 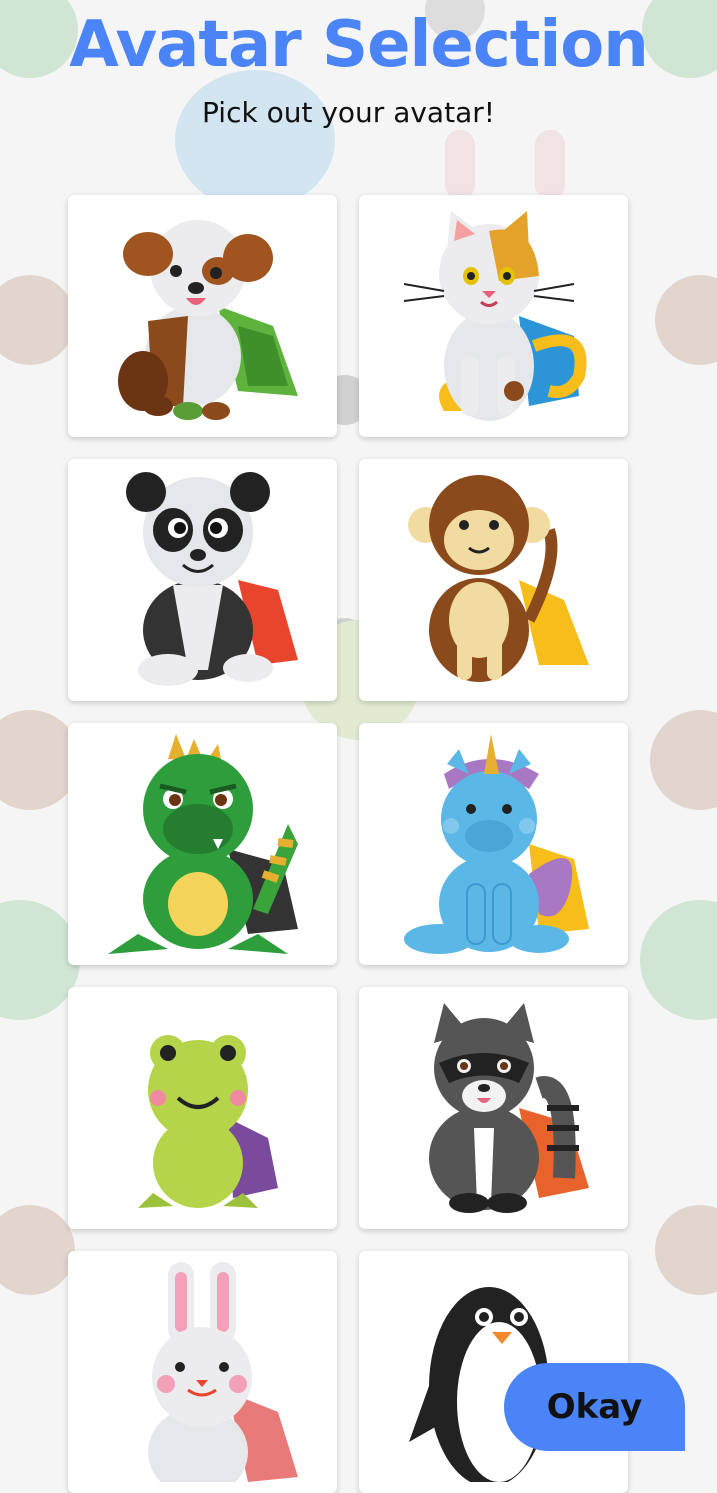 I want to click on avatar-card-unicorn, so click(x=493, y=844).